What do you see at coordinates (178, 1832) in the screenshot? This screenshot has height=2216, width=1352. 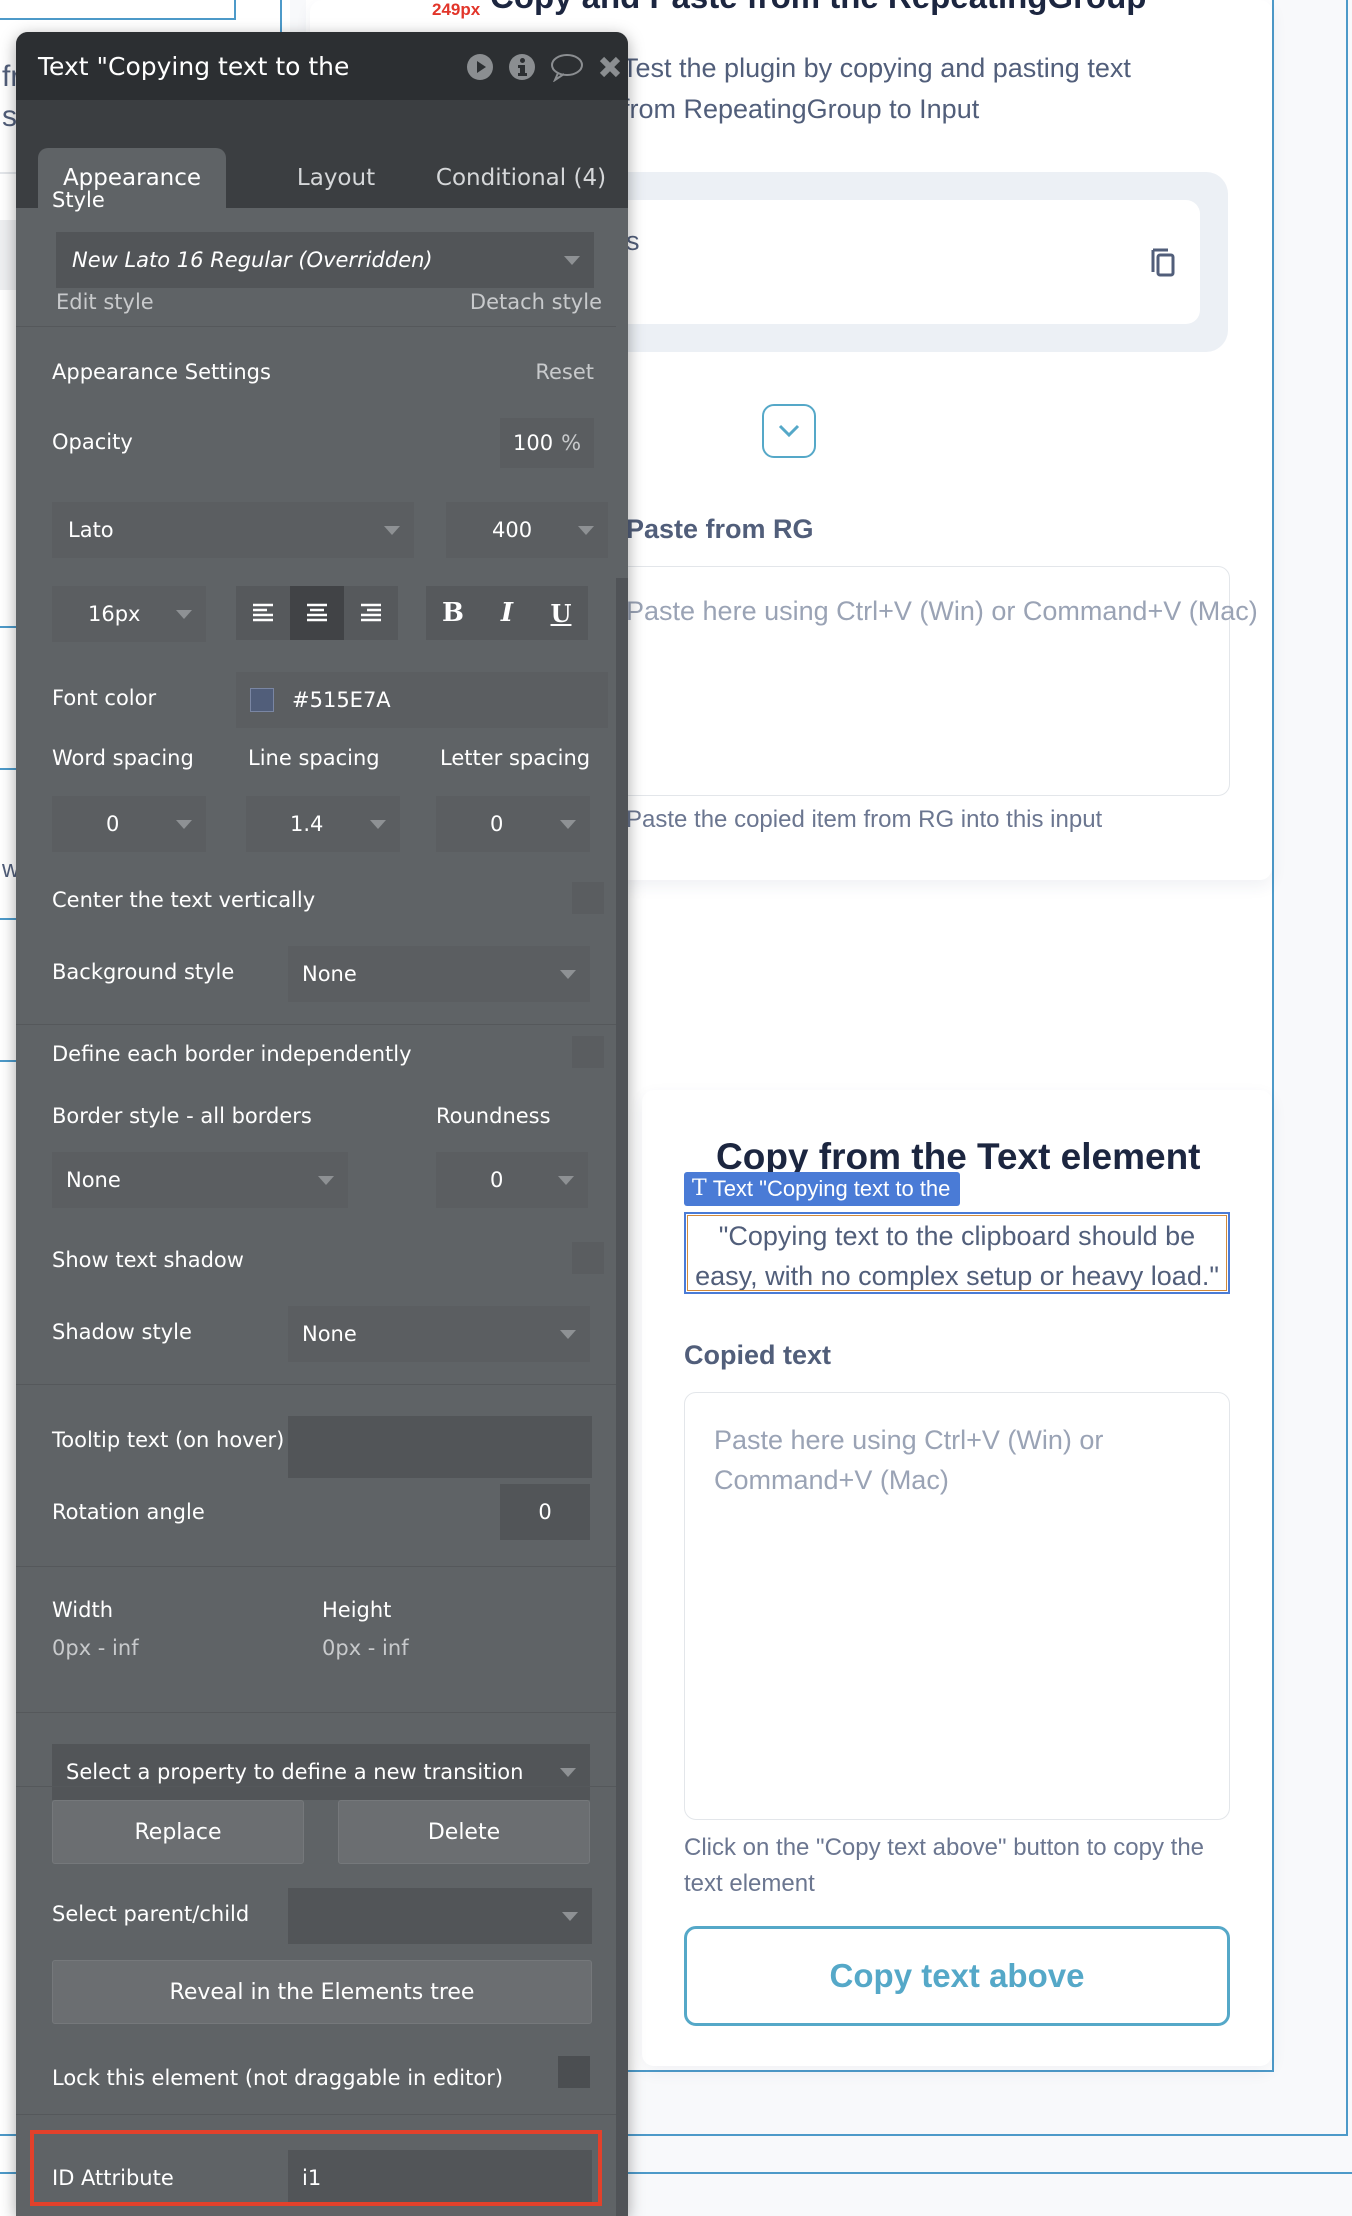 I see `replace-button: Replace` at bounding box center [178, 1832].